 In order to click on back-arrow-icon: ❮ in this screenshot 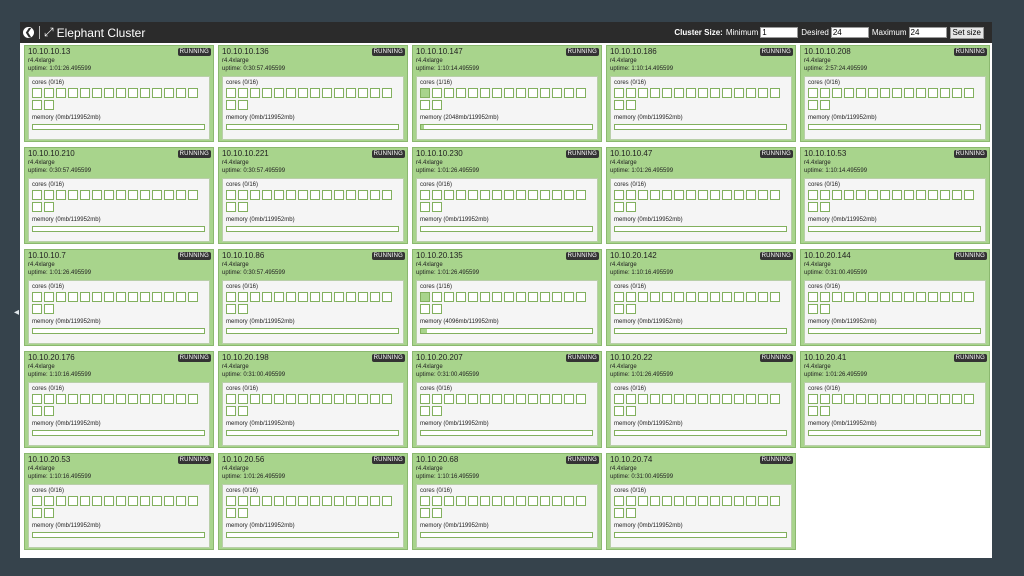, I will do `click(28, 32)`.